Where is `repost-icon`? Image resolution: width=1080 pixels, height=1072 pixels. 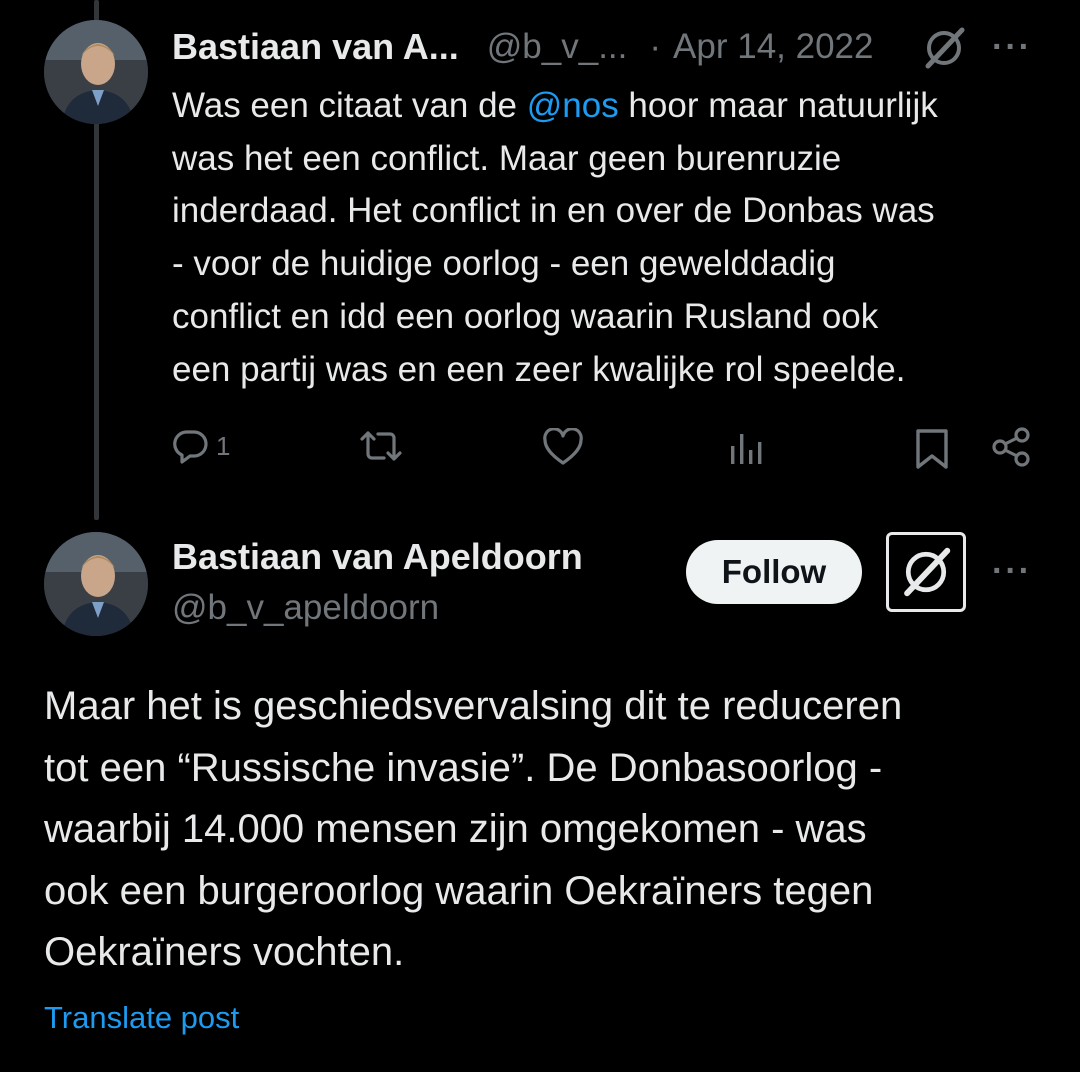 repost-icon is located at coordinates (381, 446).